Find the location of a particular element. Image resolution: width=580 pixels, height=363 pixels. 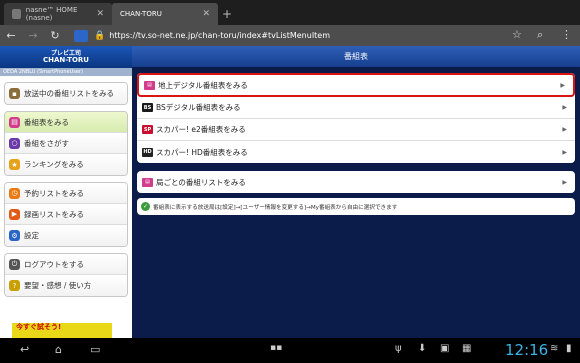

tab-label: nasne™ HOME (nasne) is located at coordinates (51, 14).